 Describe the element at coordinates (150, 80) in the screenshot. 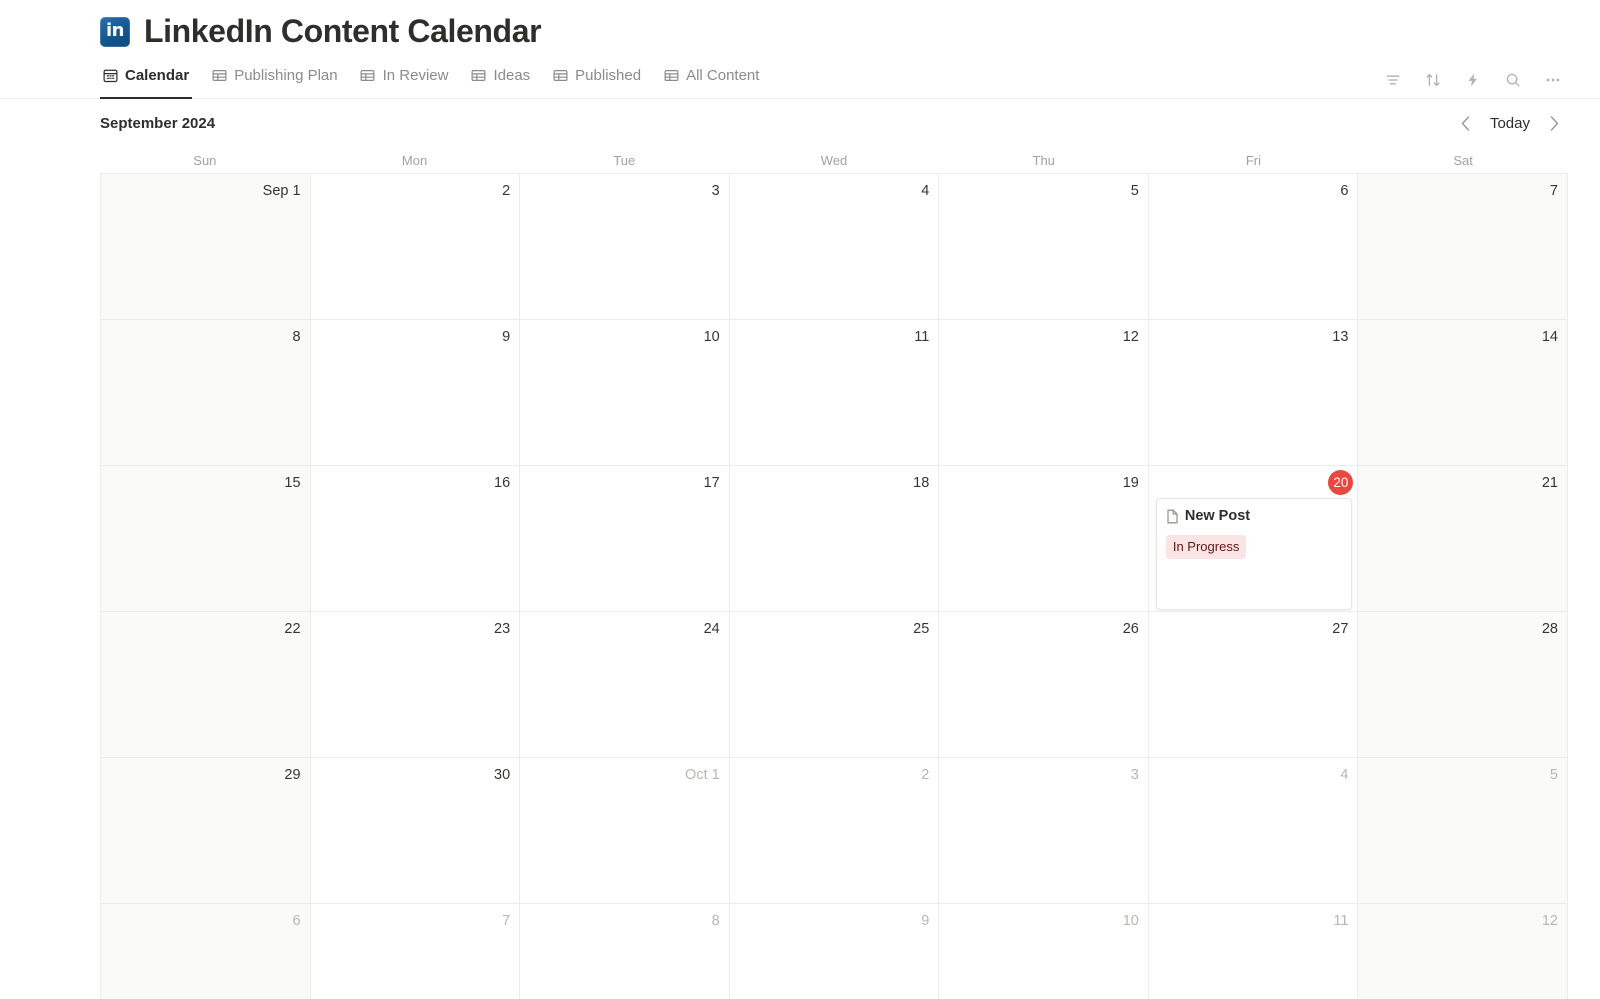

I see `tab-calendar: Calendar` at that location.